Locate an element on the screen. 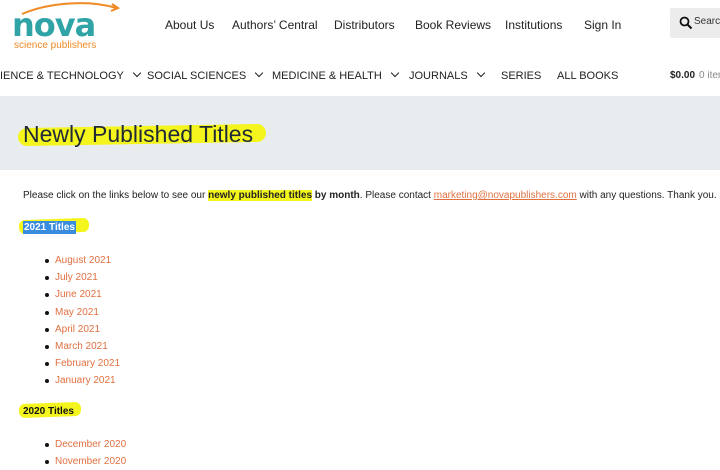 This screenshot has width=720, height=470. nav-journals: JOURNALS is located at coordinates (447, 75).